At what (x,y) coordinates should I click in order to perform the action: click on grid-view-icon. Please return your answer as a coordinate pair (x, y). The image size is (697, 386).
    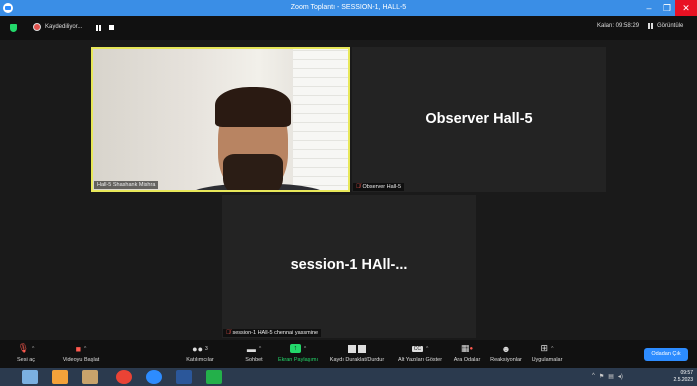
    Looking at the image, I should click on (651, 26).